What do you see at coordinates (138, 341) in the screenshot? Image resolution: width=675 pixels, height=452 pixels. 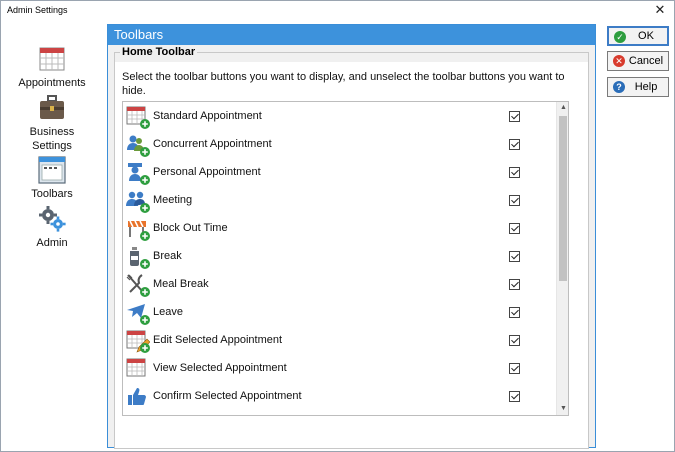 I see `calendar-edit-icon` at bounding box center [138, 341].